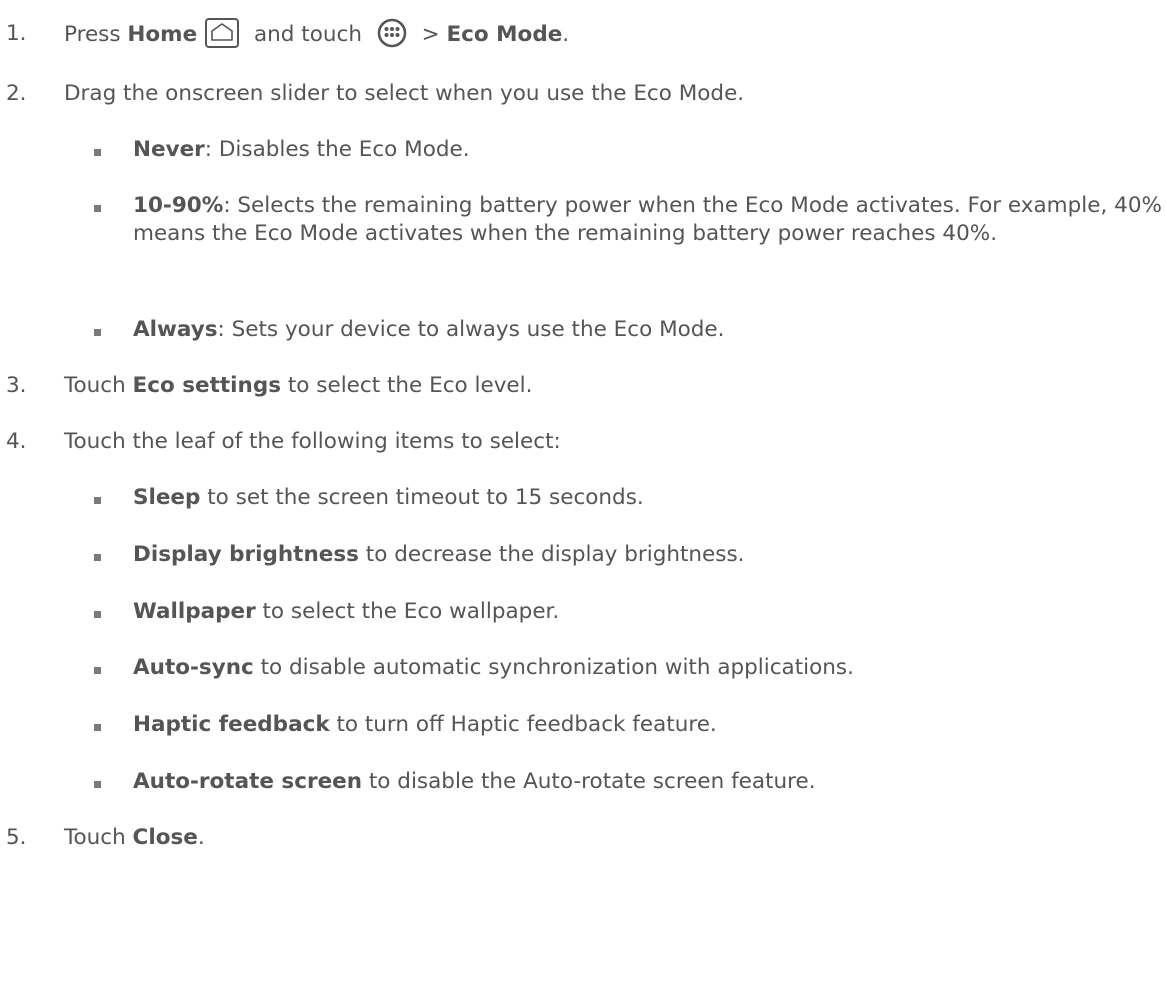  What do you see at coordinates (134, 837) in the screenshot?
I see `step-text: Touch Close.` at bounding box center [134, 837].